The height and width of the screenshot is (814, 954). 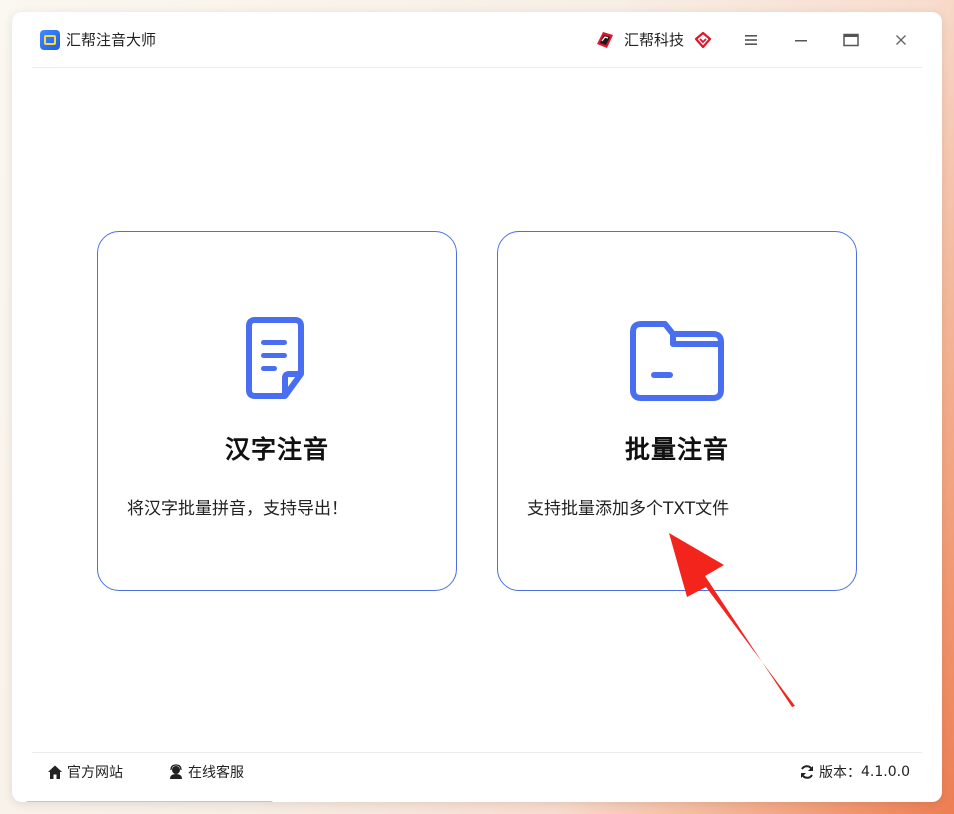 I want to click on close-button, so click(x=901, y=40).